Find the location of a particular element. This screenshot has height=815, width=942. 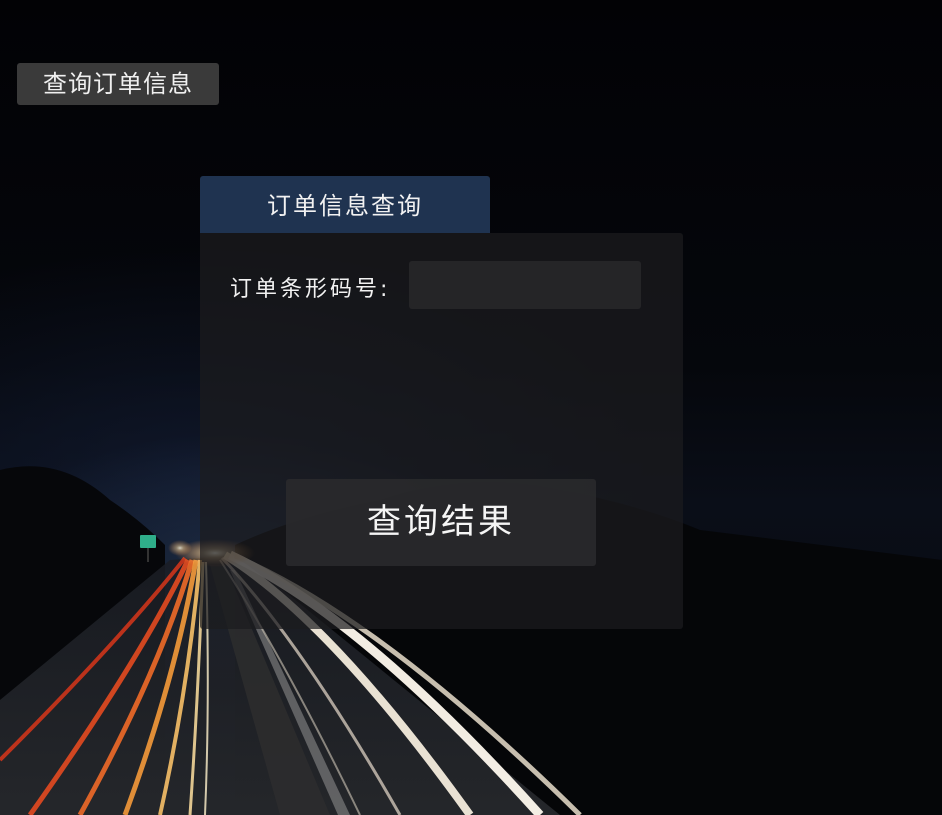

tab-order-info-query: 订单信息查询 is located at coordinates (345, 204).